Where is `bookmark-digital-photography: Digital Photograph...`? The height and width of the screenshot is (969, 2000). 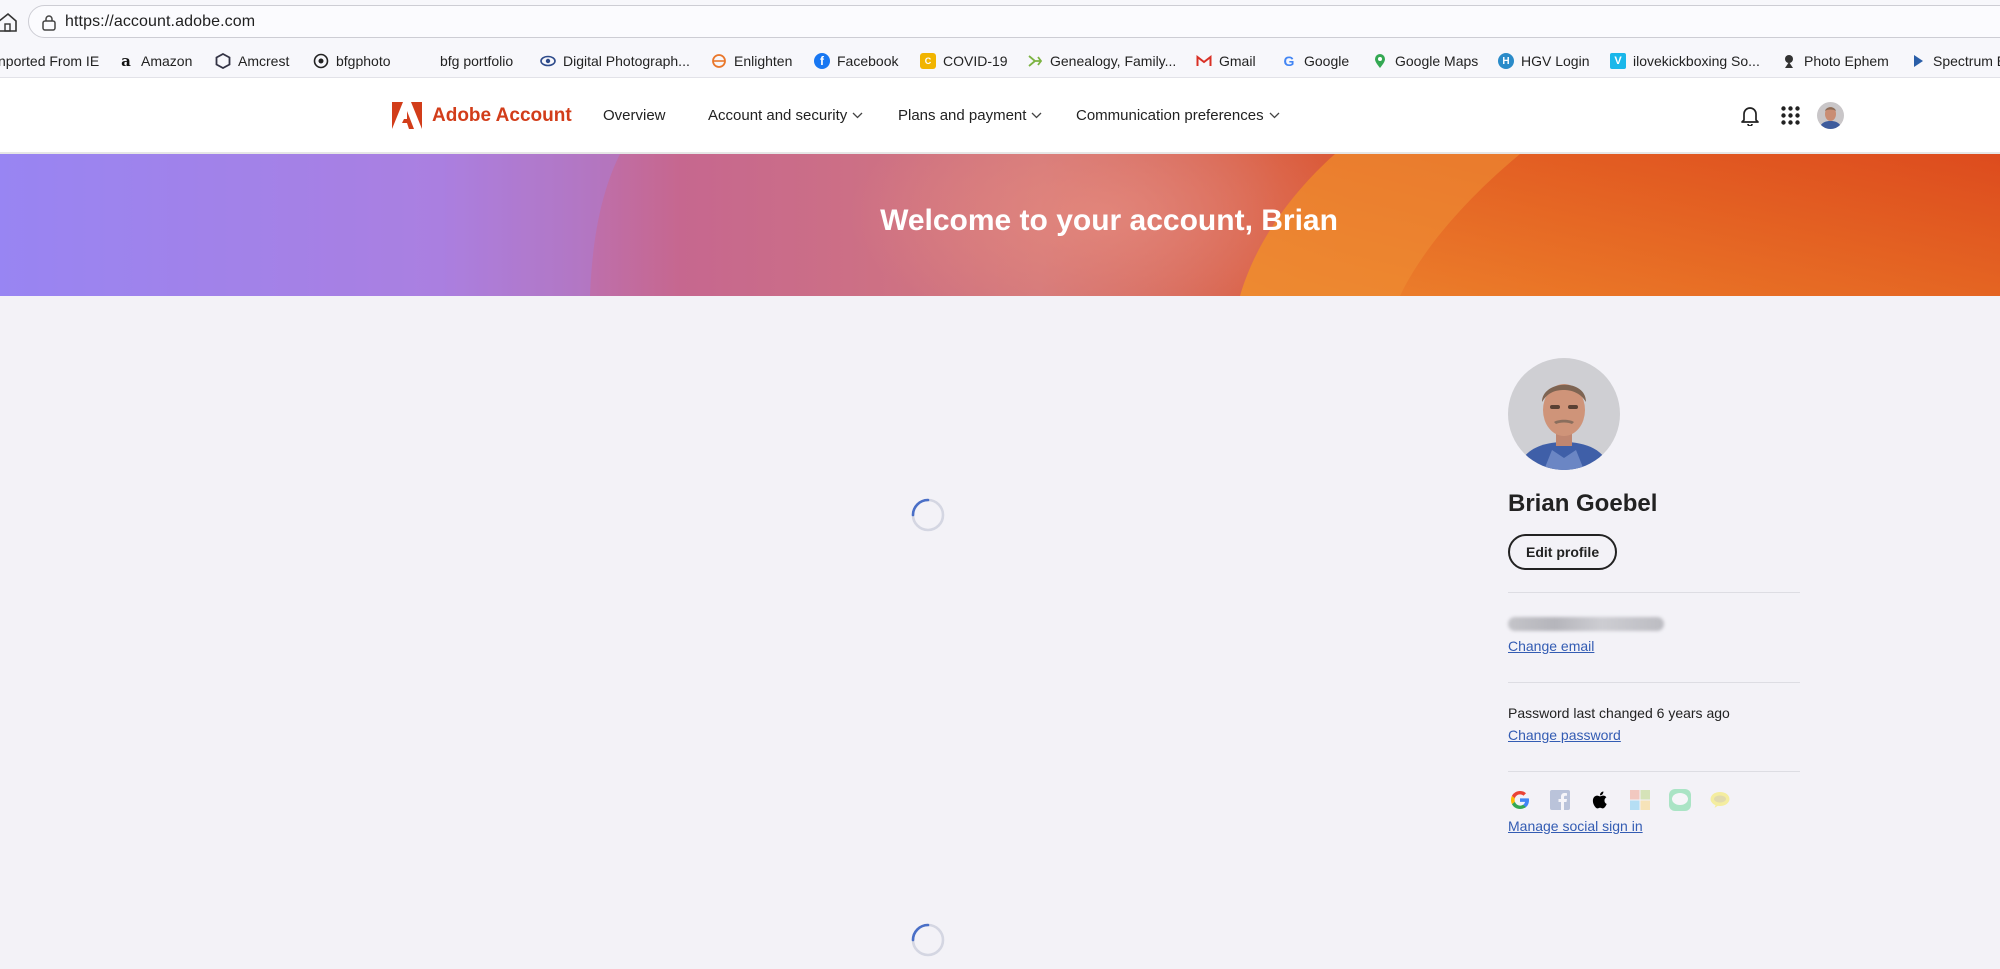 bookmark-digital-photography: Digital Photograph... is located at coordinates (615, 61).